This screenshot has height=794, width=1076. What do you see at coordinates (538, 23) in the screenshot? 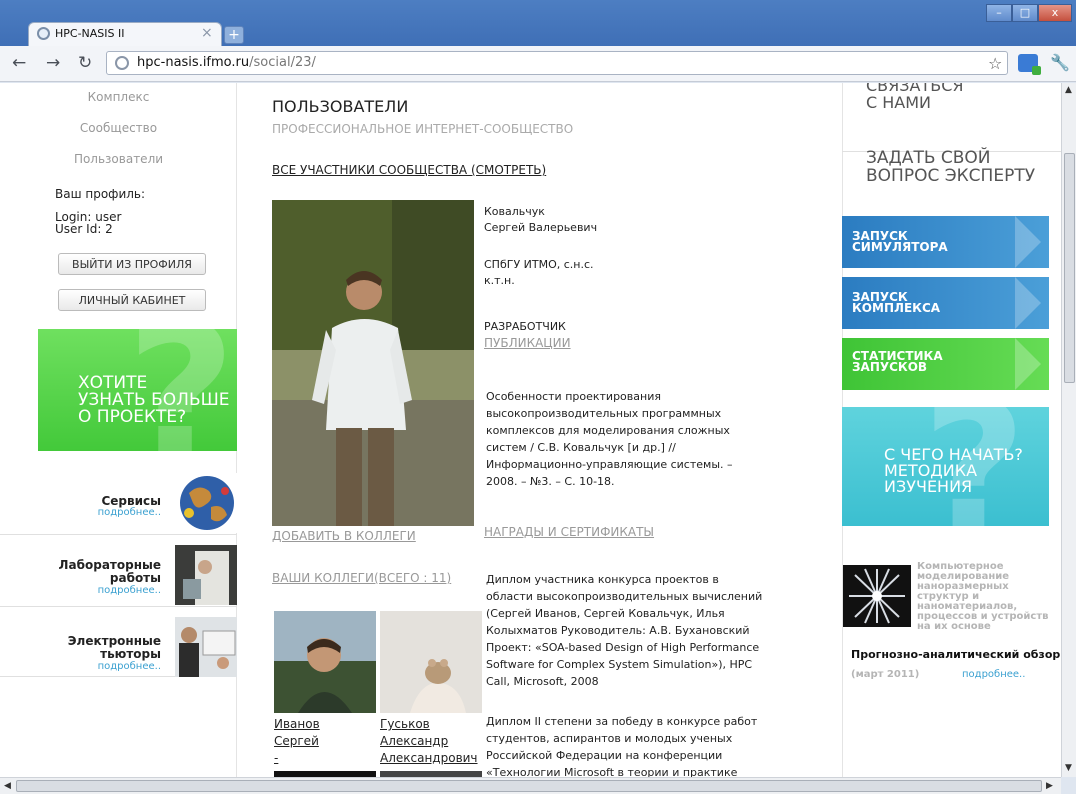
I see `window-titlebar: HPC-NASIS II × + – □ x` at bounding box center [538, 23].